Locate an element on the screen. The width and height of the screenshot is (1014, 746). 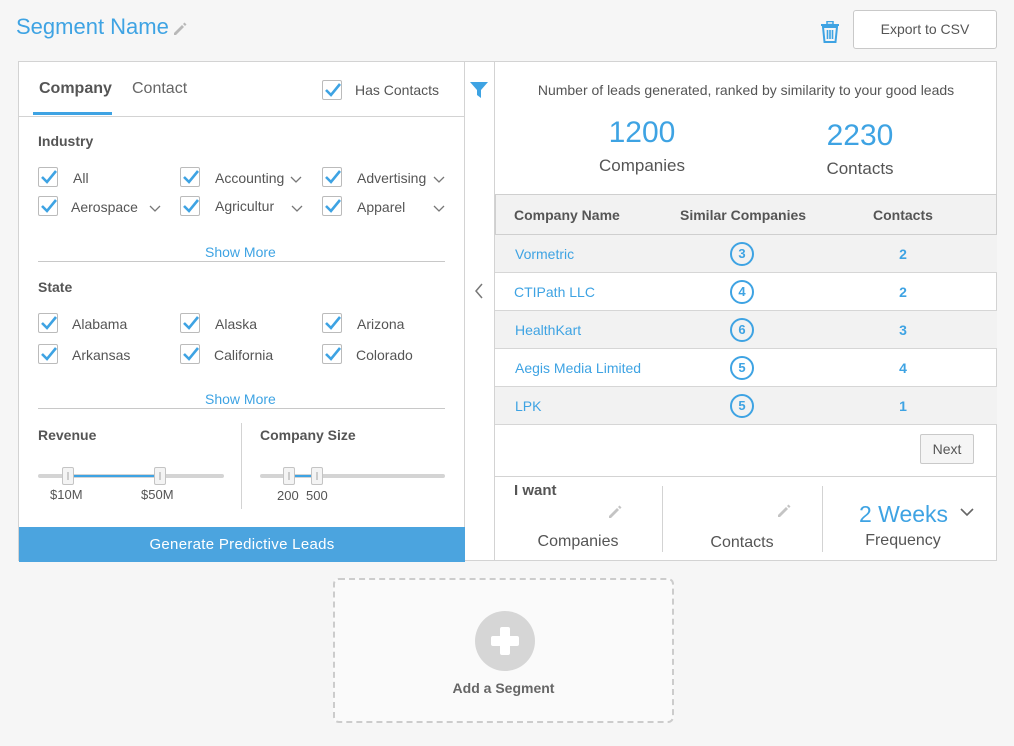
column-header-company: Company Name is located at coordinates (567, 215).